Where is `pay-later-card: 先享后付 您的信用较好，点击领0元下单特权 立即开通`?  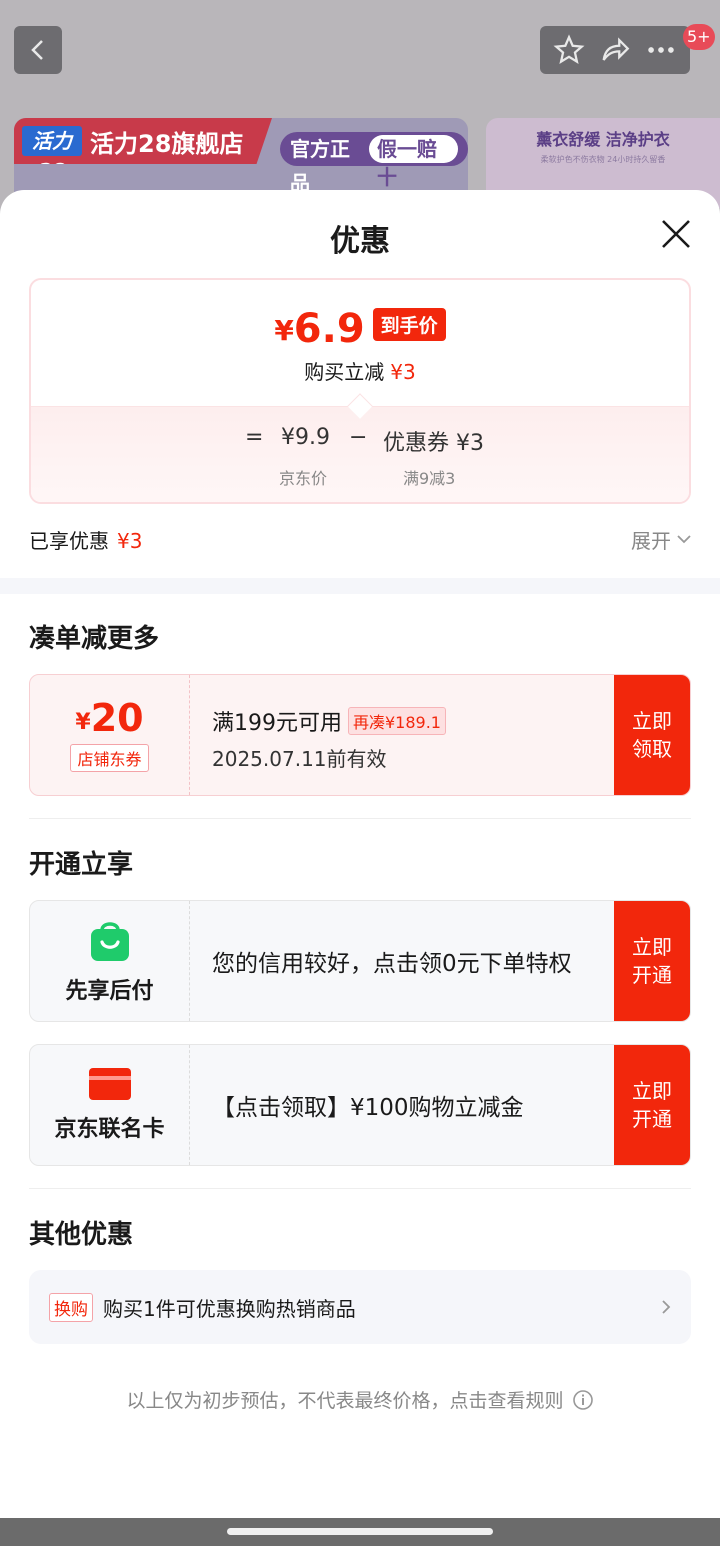
pay-later-card: 先享后付 您的信用较好，点击领0元下单特权 立即开通 is located at coordinates (360, 961).